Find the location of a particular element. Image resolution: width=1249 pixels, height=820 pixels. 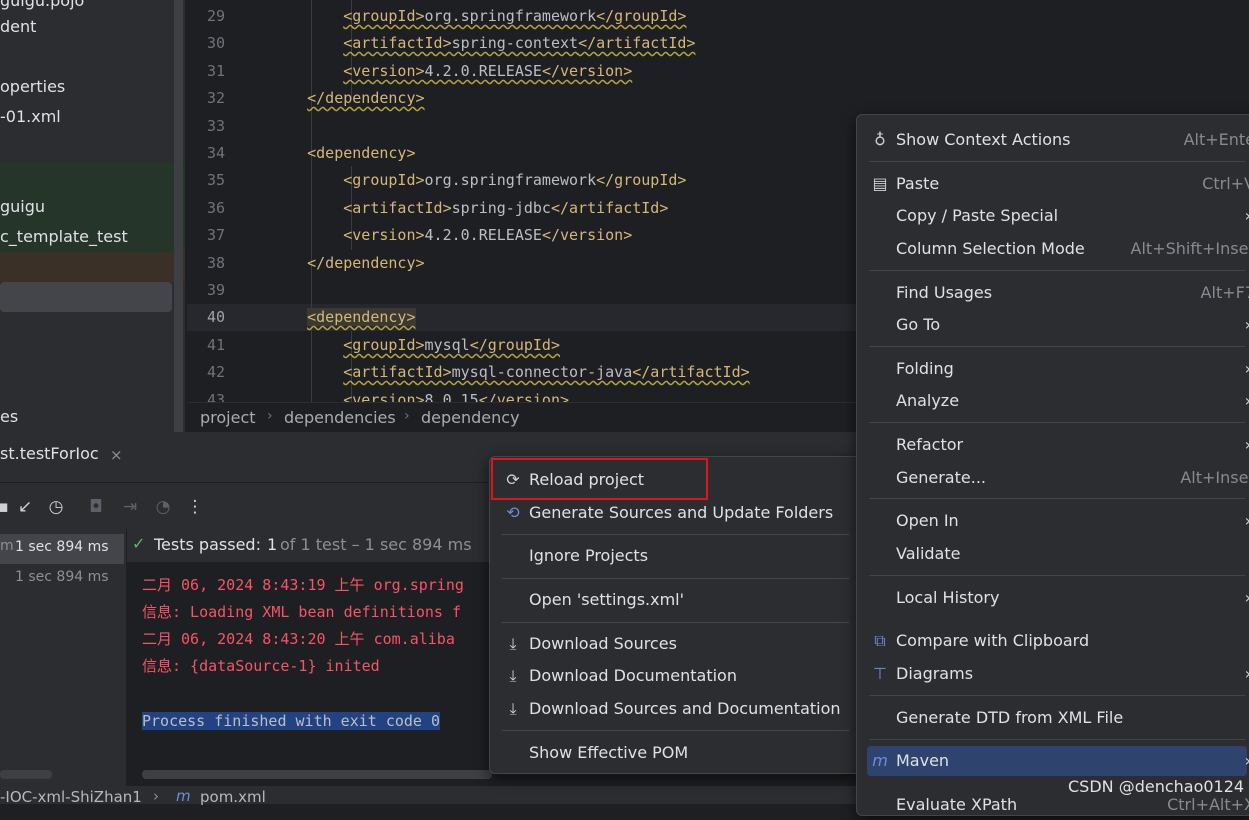

line-number: 35 is located at coordinates (215, 180).